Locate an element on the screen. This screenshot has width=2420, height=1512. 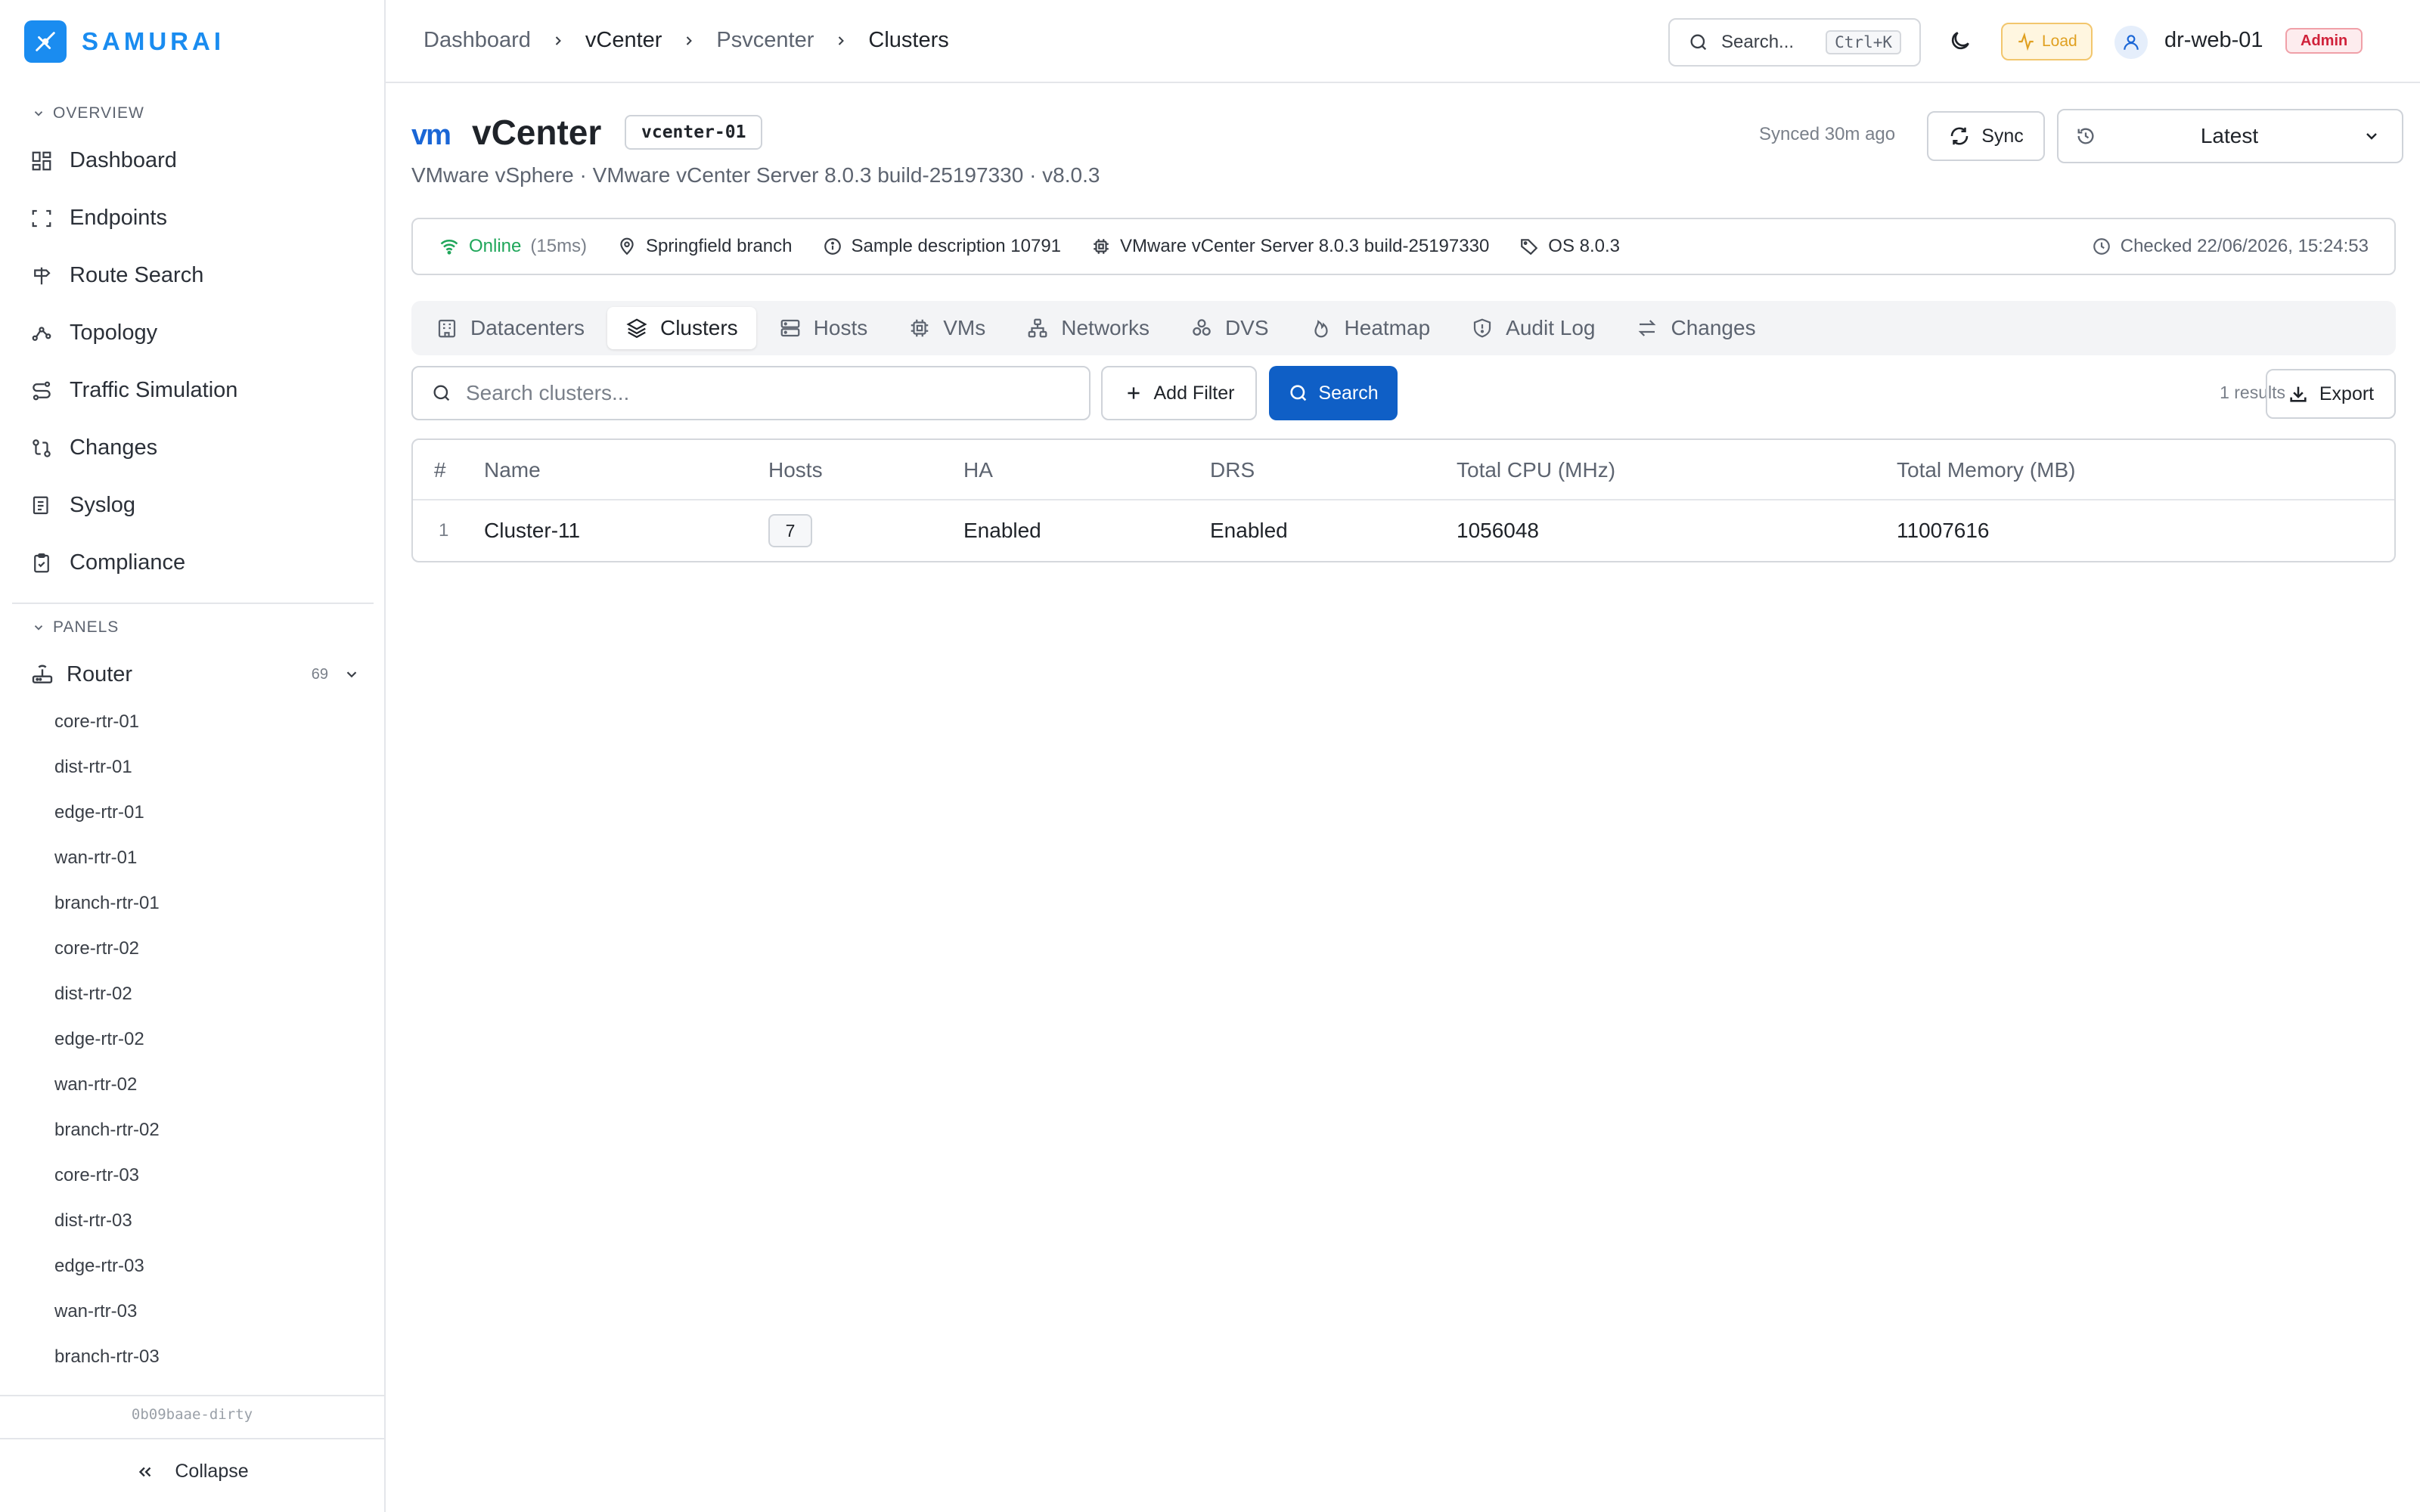
location-info: Springfield branch is located at coordinates (705, 246).